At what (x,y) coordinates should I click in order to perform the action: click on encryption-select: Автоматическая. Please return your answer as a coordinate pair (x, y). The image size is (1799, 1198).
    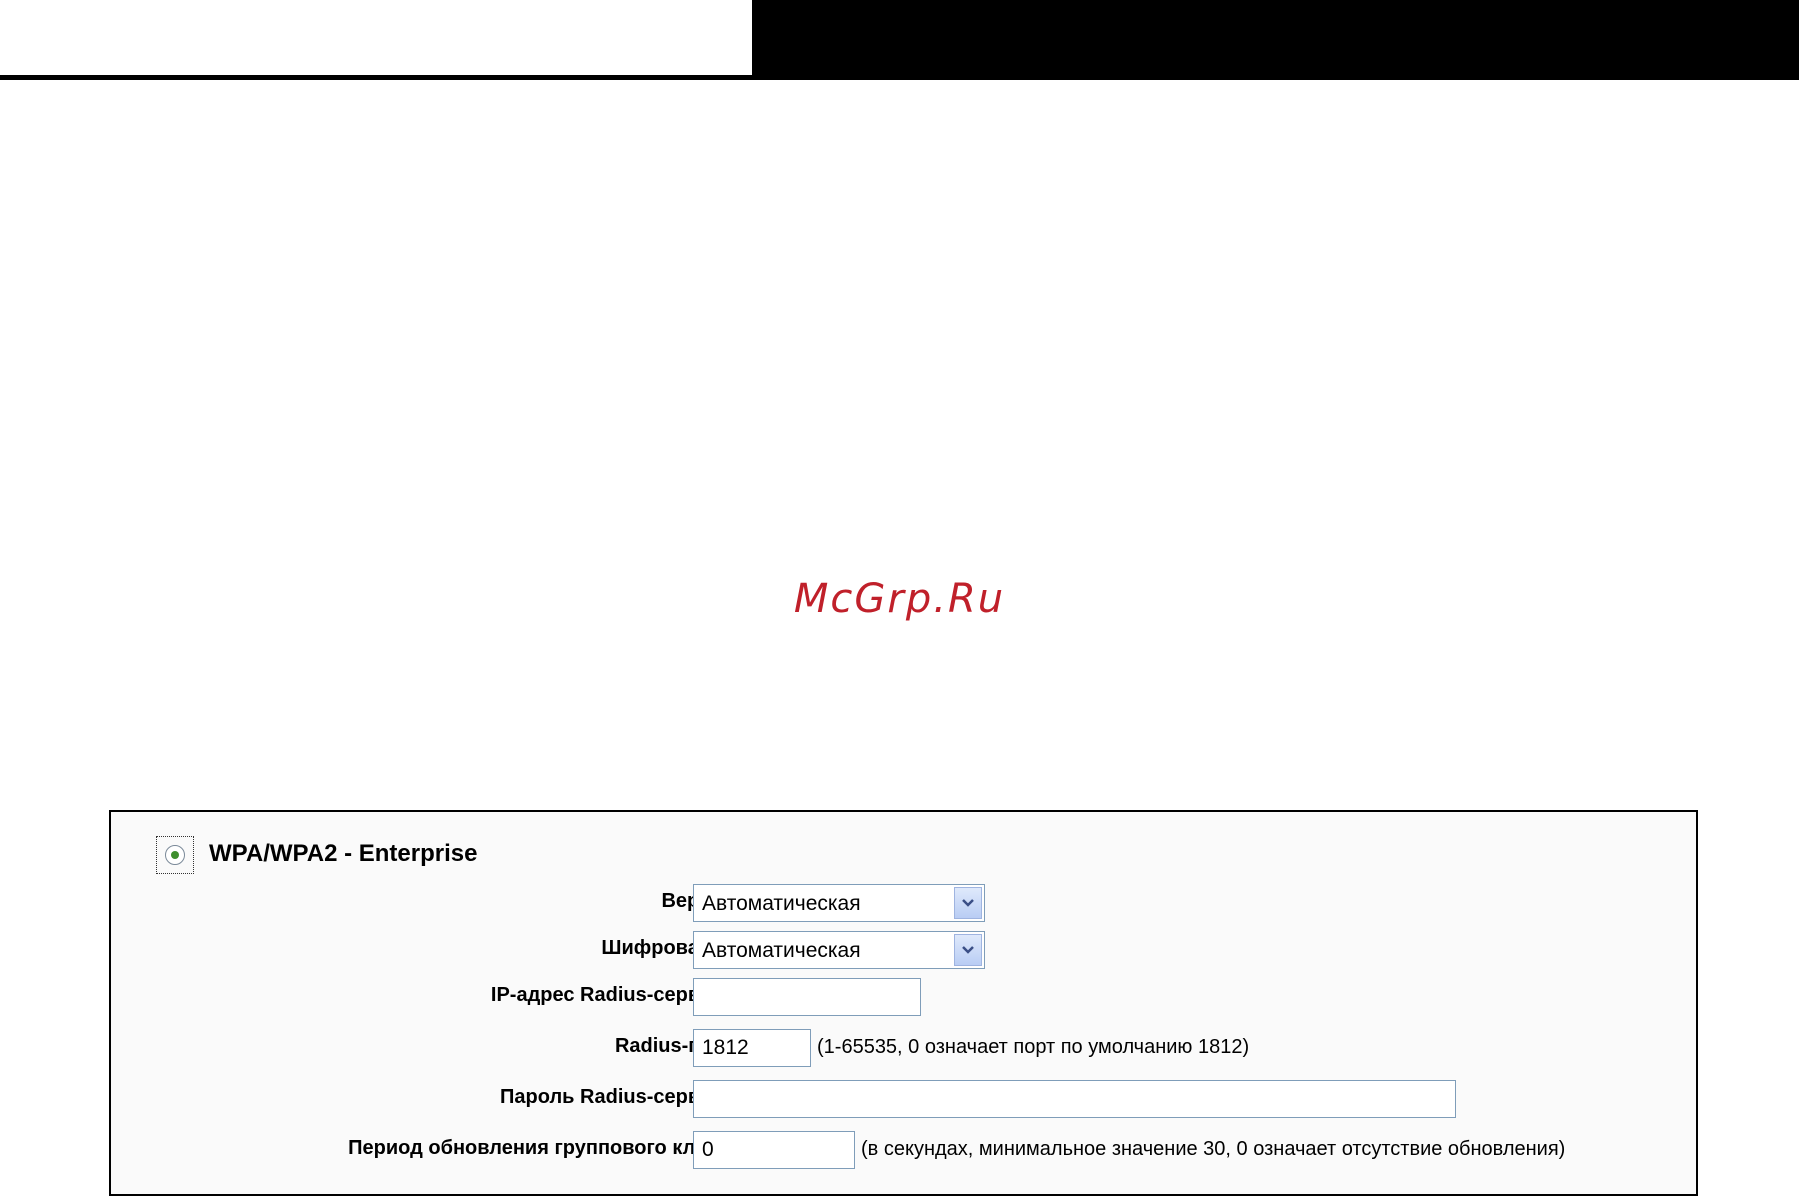
    Looking at the image, I should click on (839, 950).